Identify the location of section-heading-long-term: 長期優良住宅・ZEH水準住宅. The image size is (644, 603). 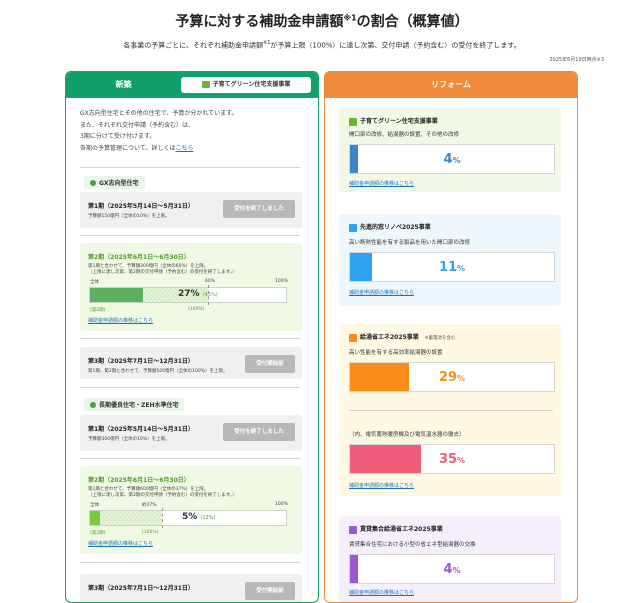
(134, 404).